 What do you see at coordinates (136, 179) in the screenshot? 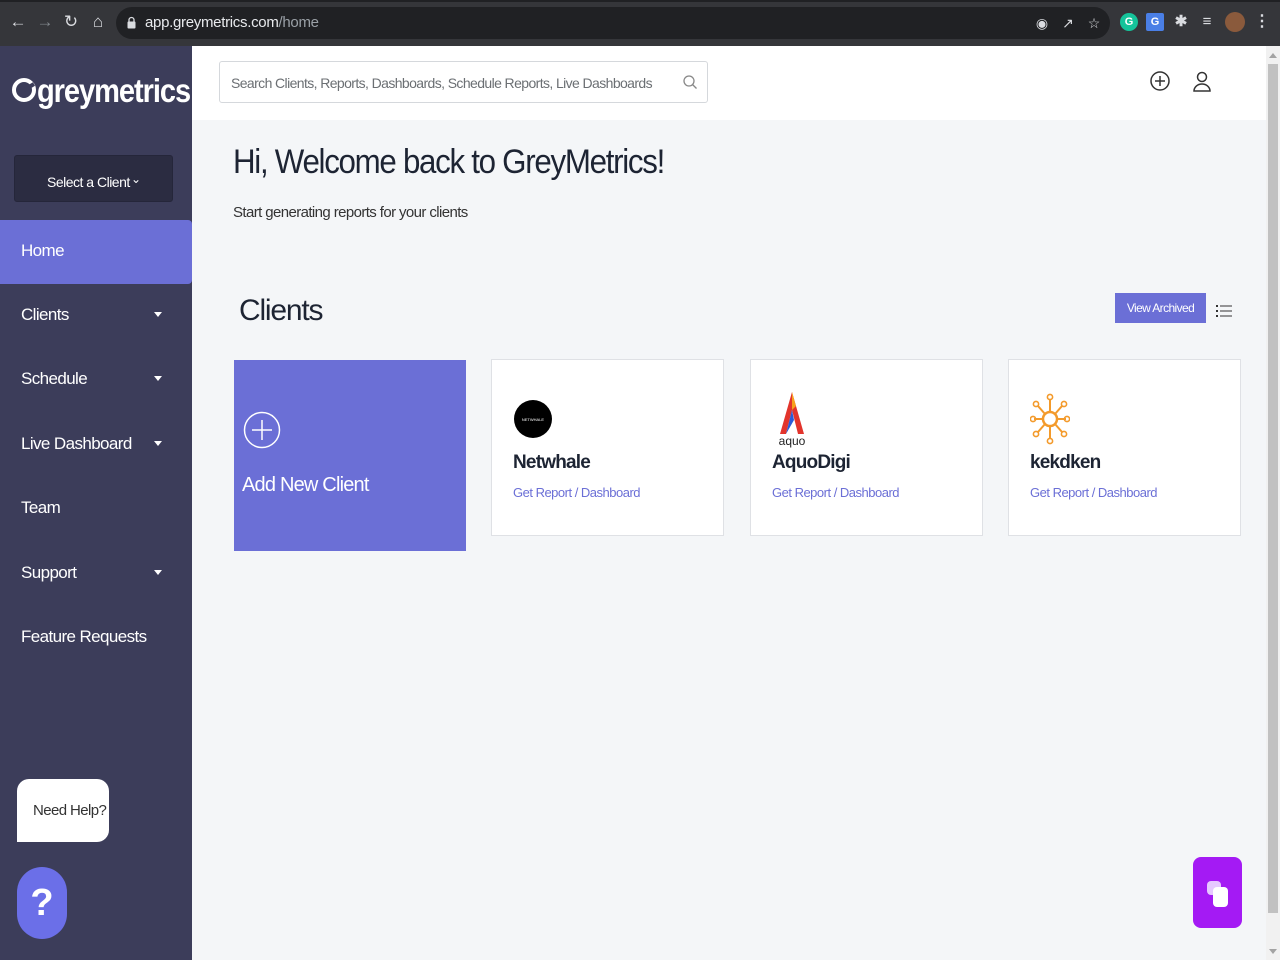
I see `chevron-down-icon: ⌄` at bounding box center [136, 179].